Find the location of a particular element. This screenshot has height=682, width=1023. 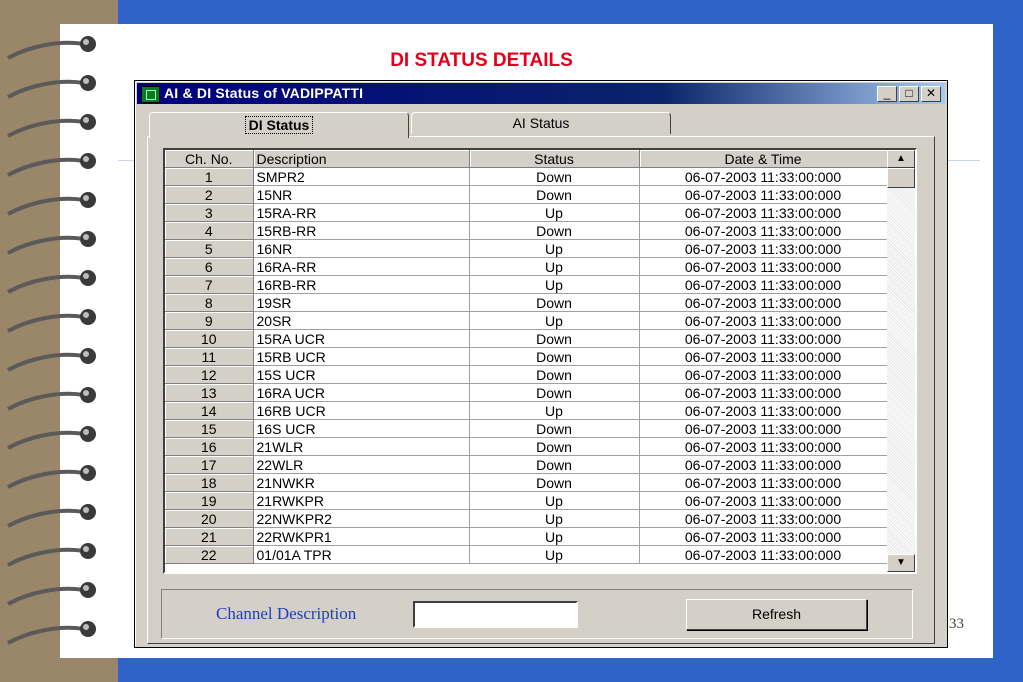

col-header-status: Status is located at coordinates (554, 159).